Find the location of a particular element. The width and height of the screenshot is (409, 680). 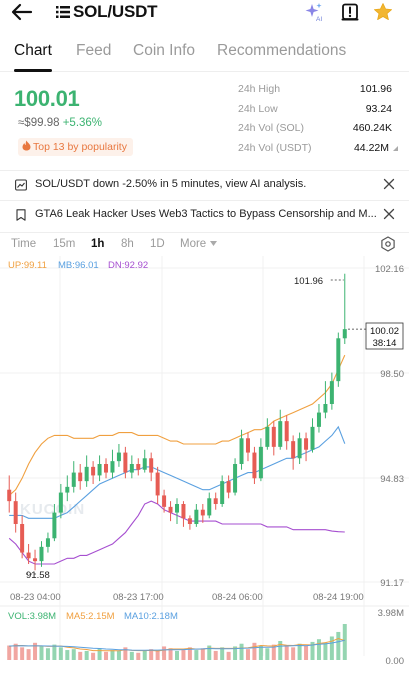

time-axis-label: 08-23 17:00 is located at coordinates (138, 597).